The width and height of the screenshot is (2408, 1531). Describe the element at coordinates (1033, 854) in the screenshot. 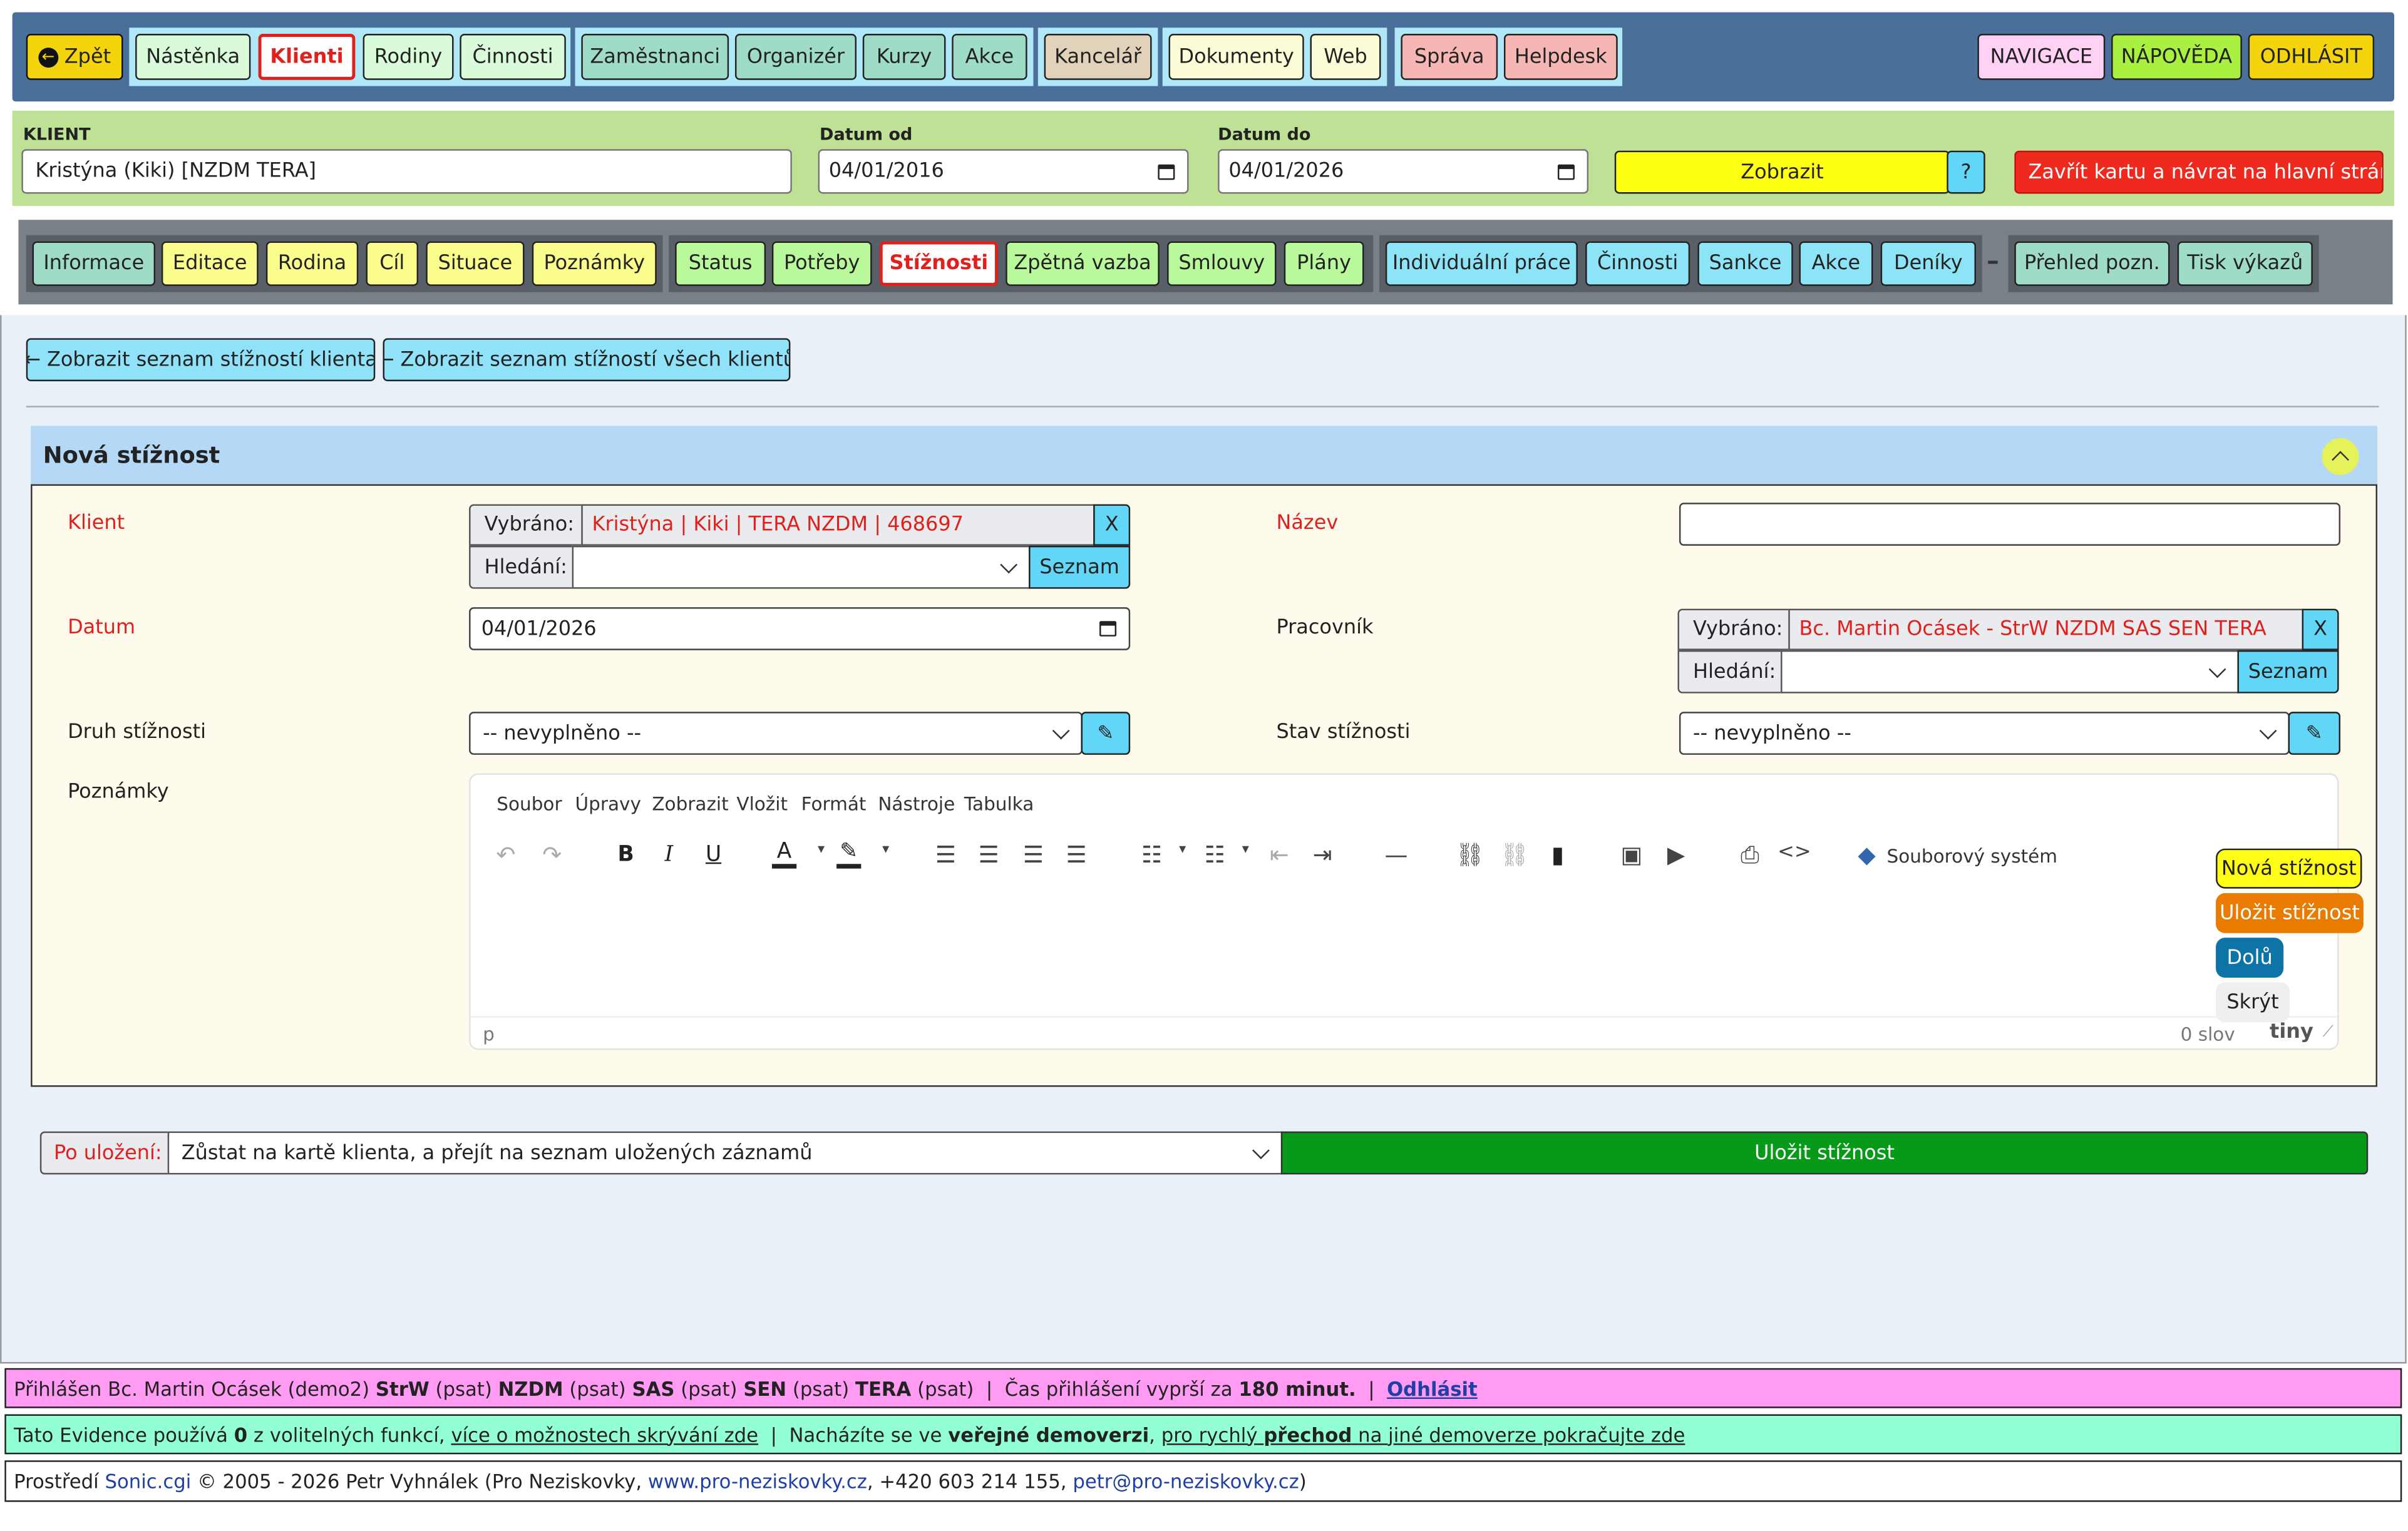

I see `align-right-icon: ☰` at that location.